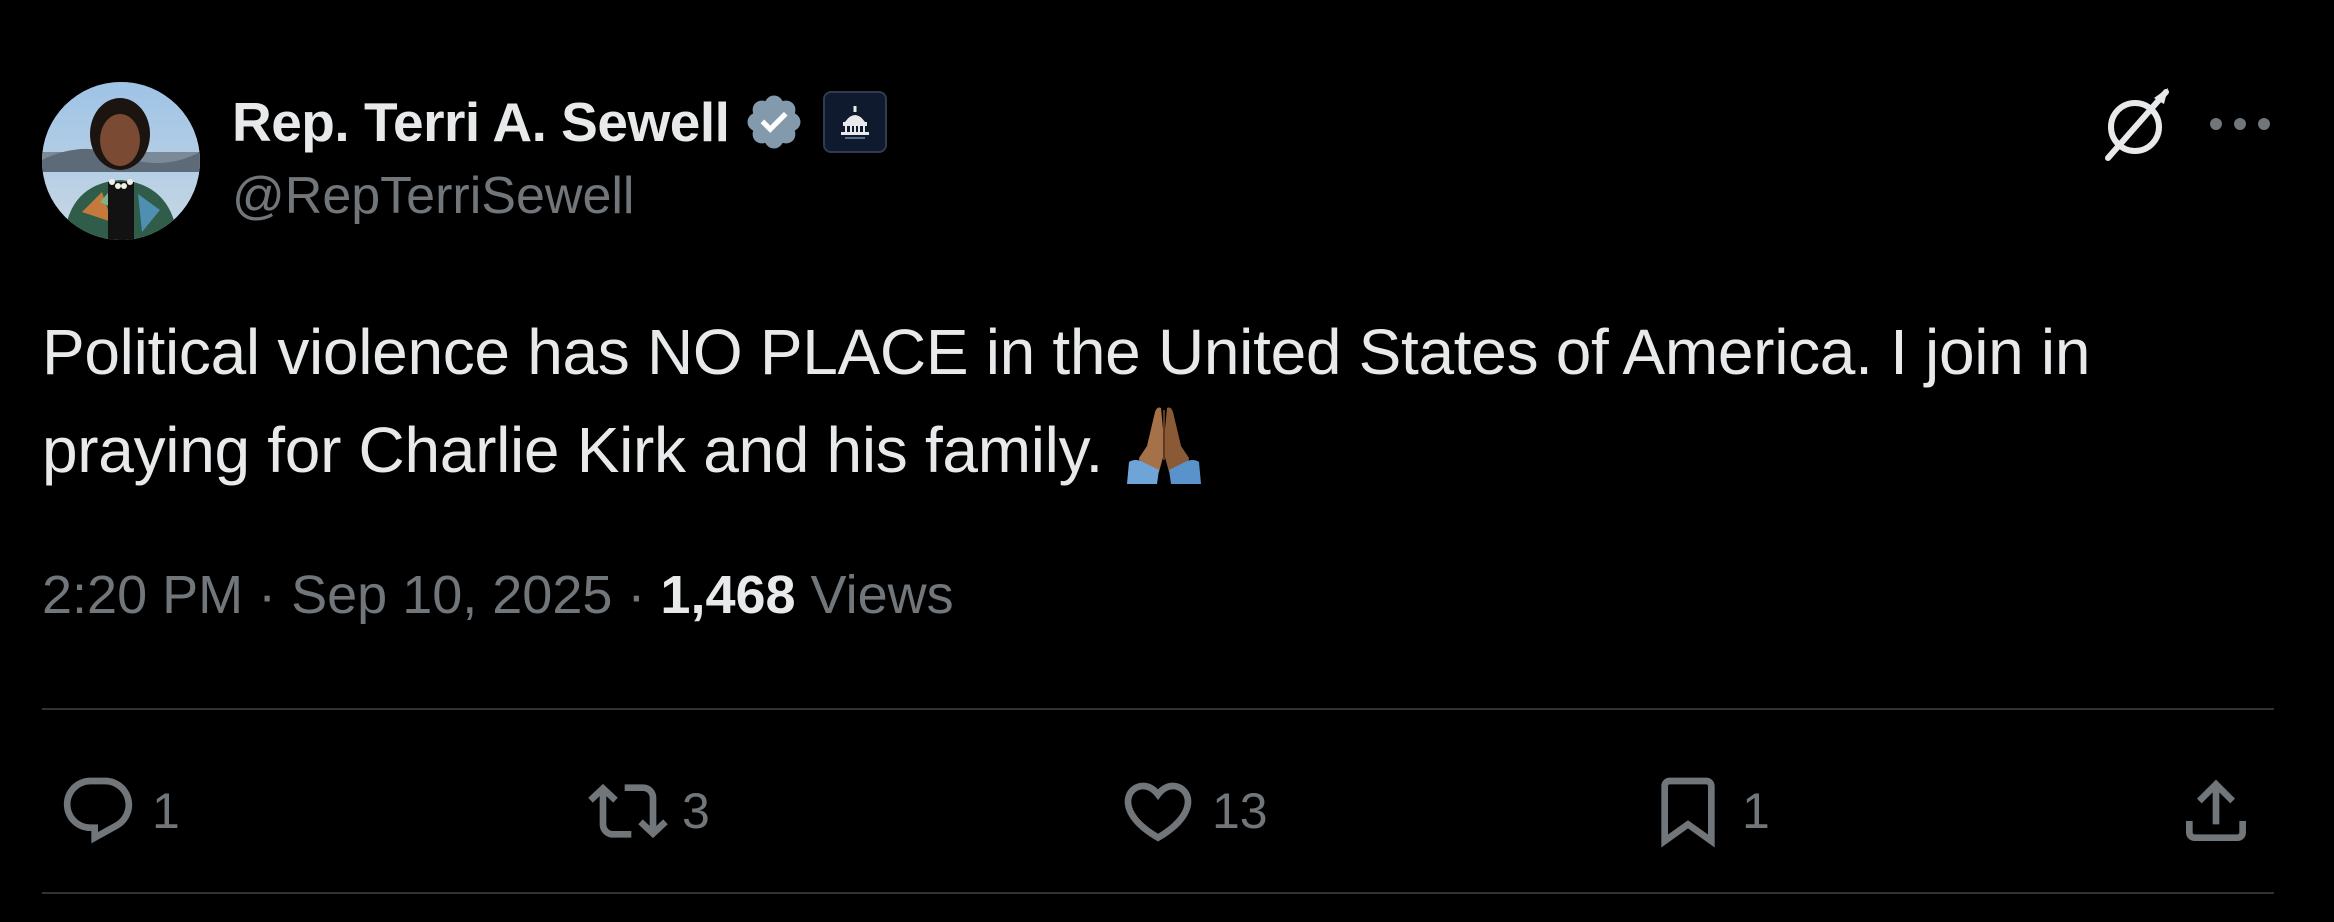 This screenshot has height=922, width=2334. Describe the element at coordinates (1688, 812) in the screenshot. I see `bookmark-icon` at that location.